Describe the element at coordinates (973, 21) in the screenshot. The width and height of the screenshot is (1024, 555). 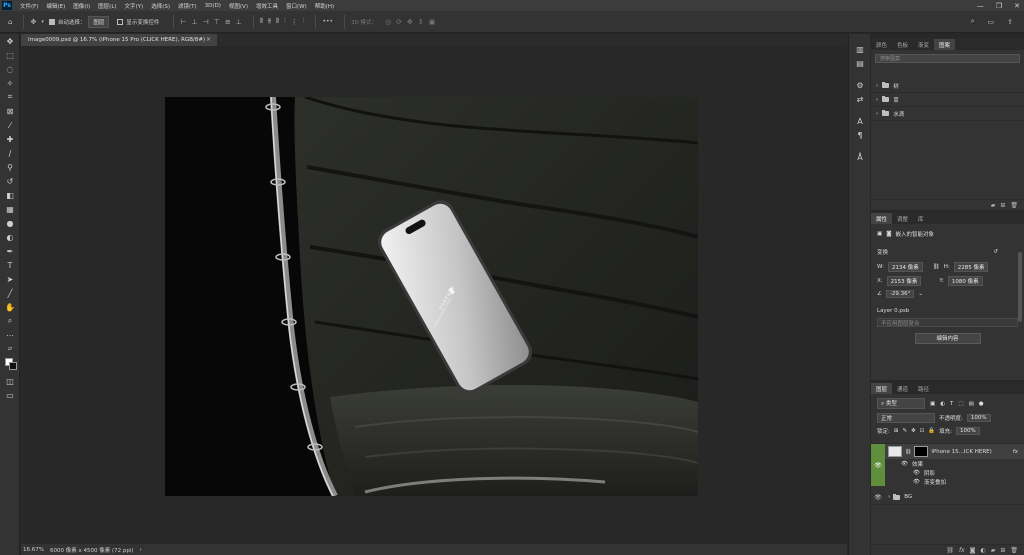
I see `search-icon: ⌕` at that location.